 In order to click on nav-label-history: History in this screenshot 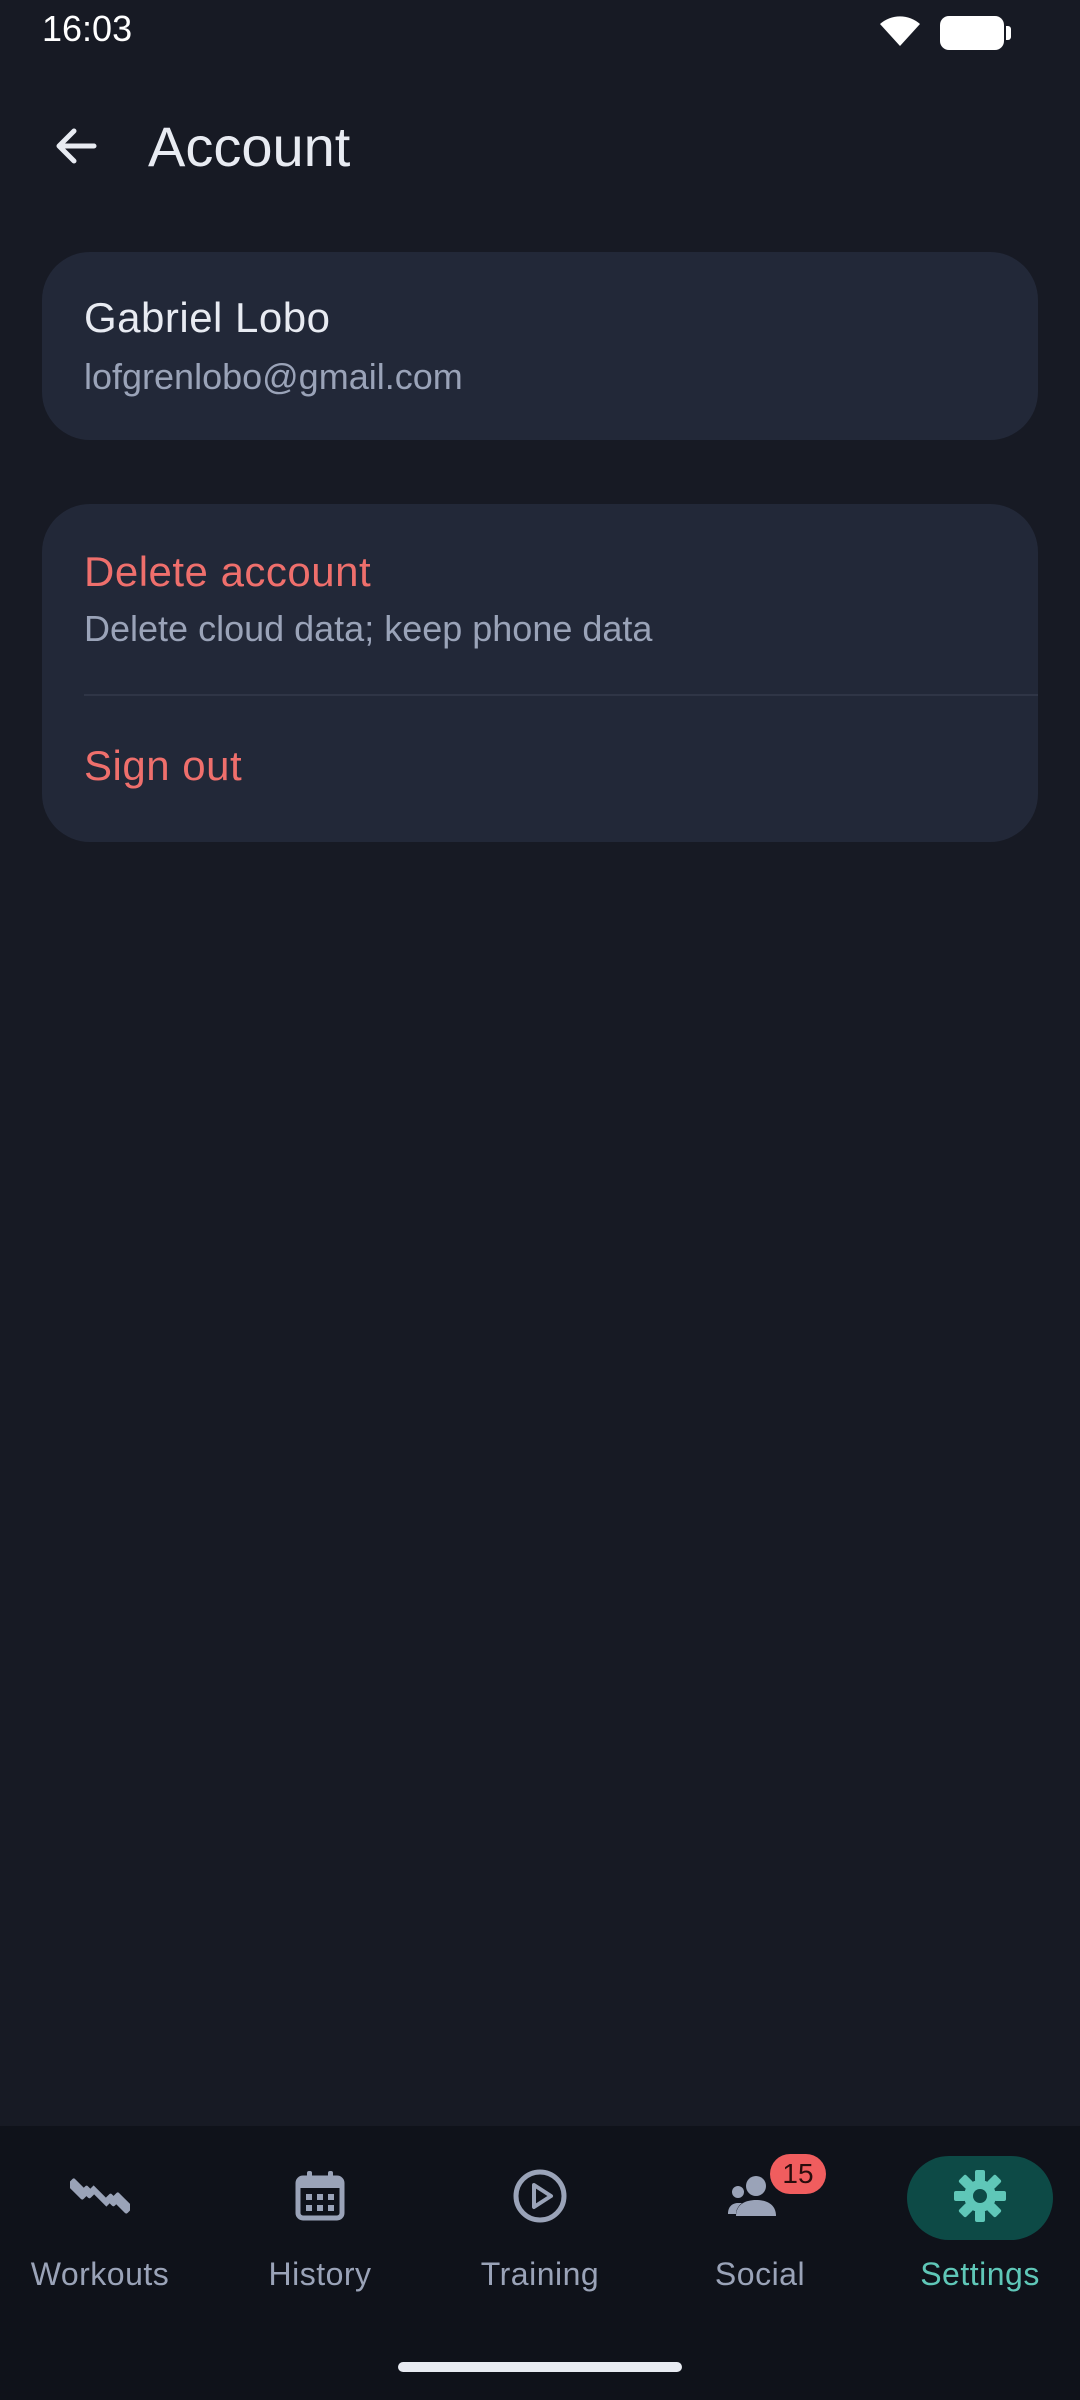, I will do `click(320, 2274)`.